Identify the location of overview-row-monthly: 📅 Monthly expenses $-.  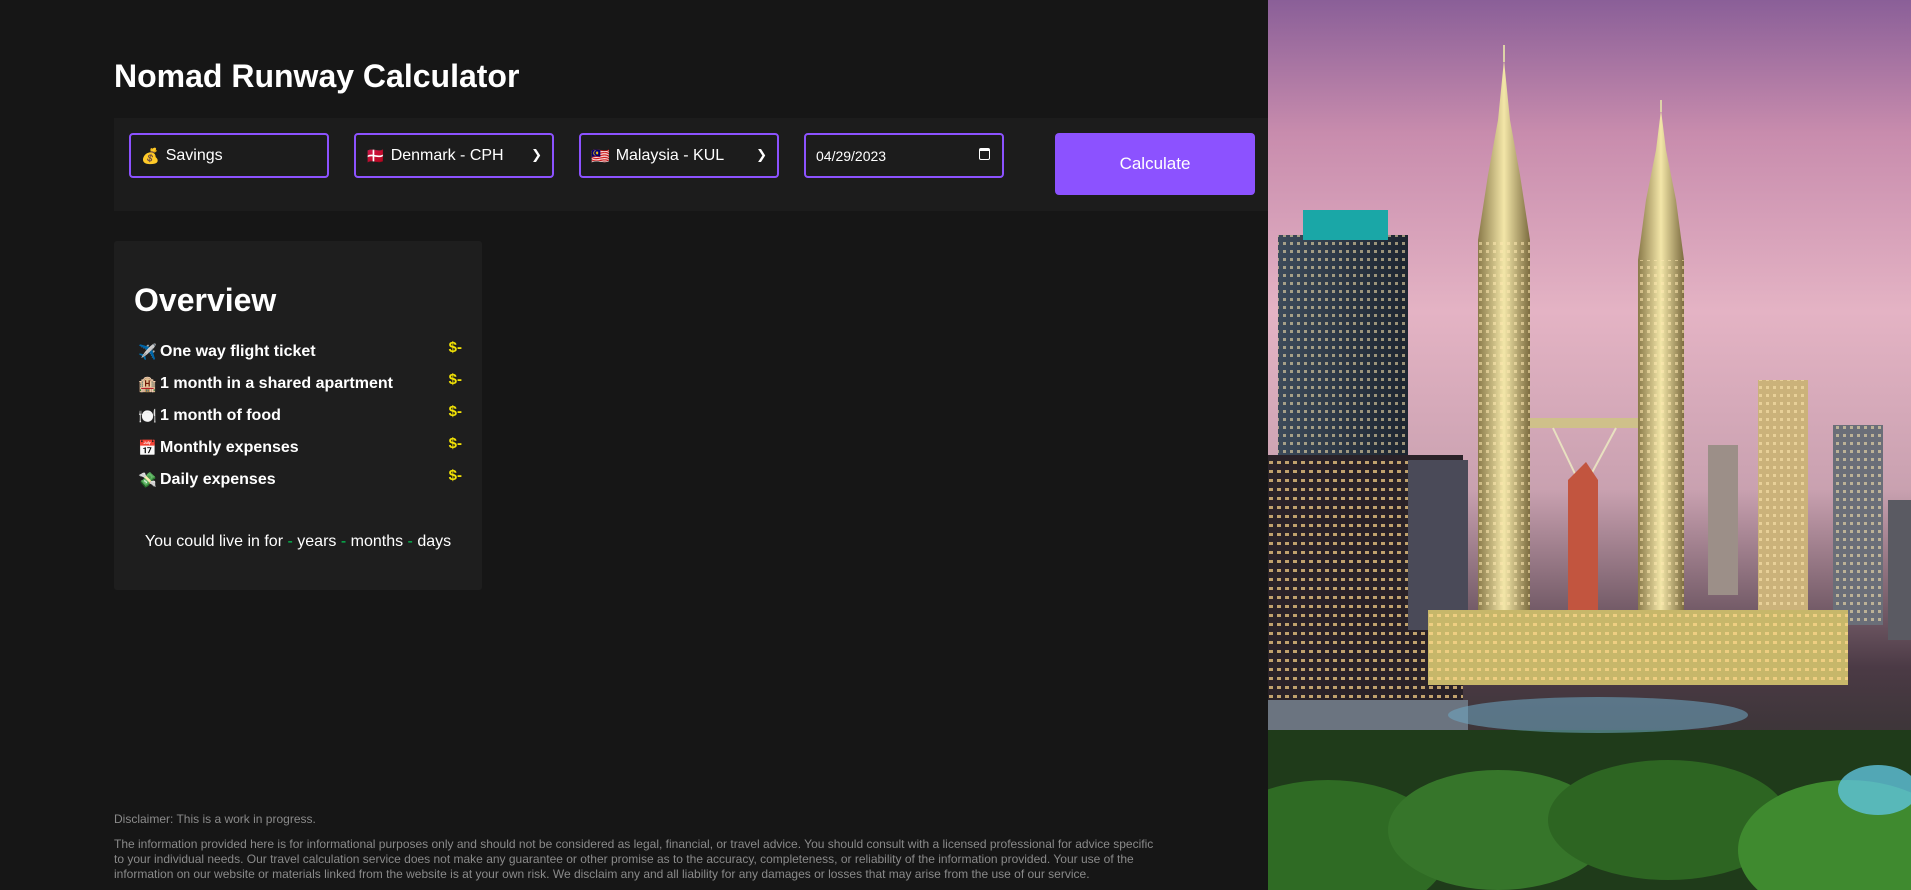
(300, 447).